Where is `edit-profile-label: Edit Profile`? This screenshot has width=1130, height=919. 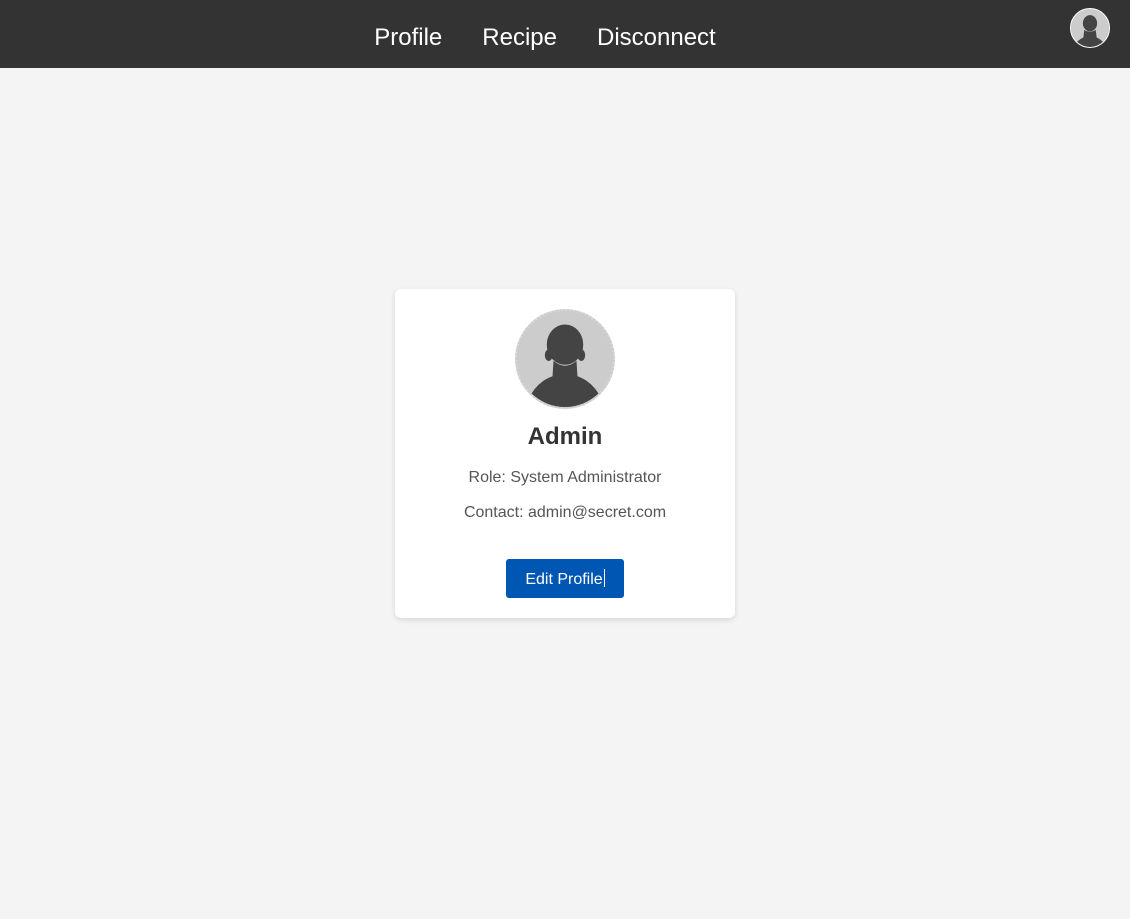 edit-profile-label: Edit Profile is located at coordinates (564, 579).